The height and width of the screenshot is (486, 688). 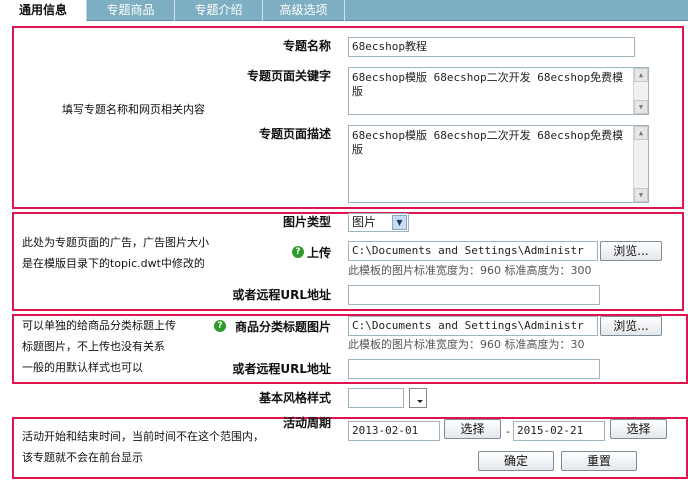 I want to click on annotation-ad-line2: 是在模版目录下的topic.dwt中修改的, so click(x=113, y=263).